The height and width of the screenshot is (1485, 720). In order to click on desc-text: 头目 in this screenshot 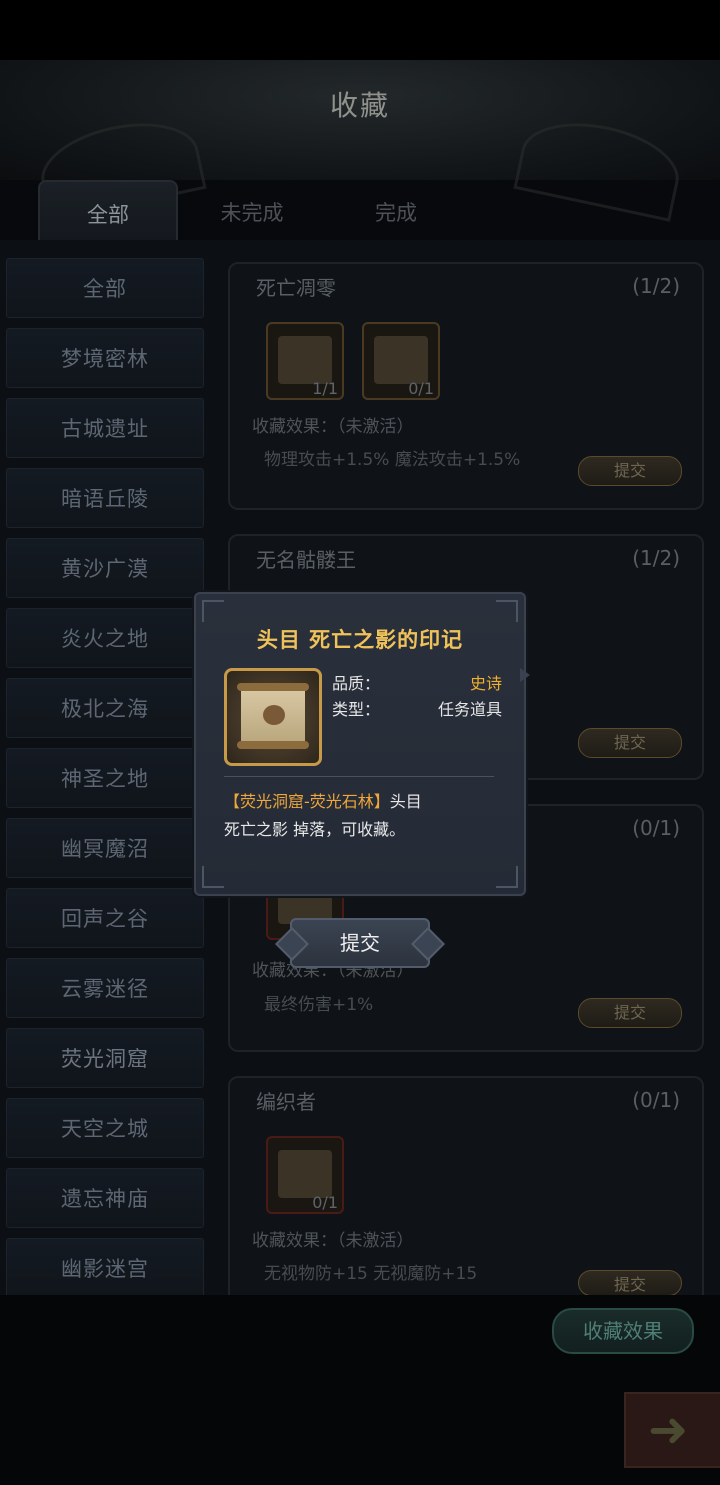, I will do `click(405, 801)`.